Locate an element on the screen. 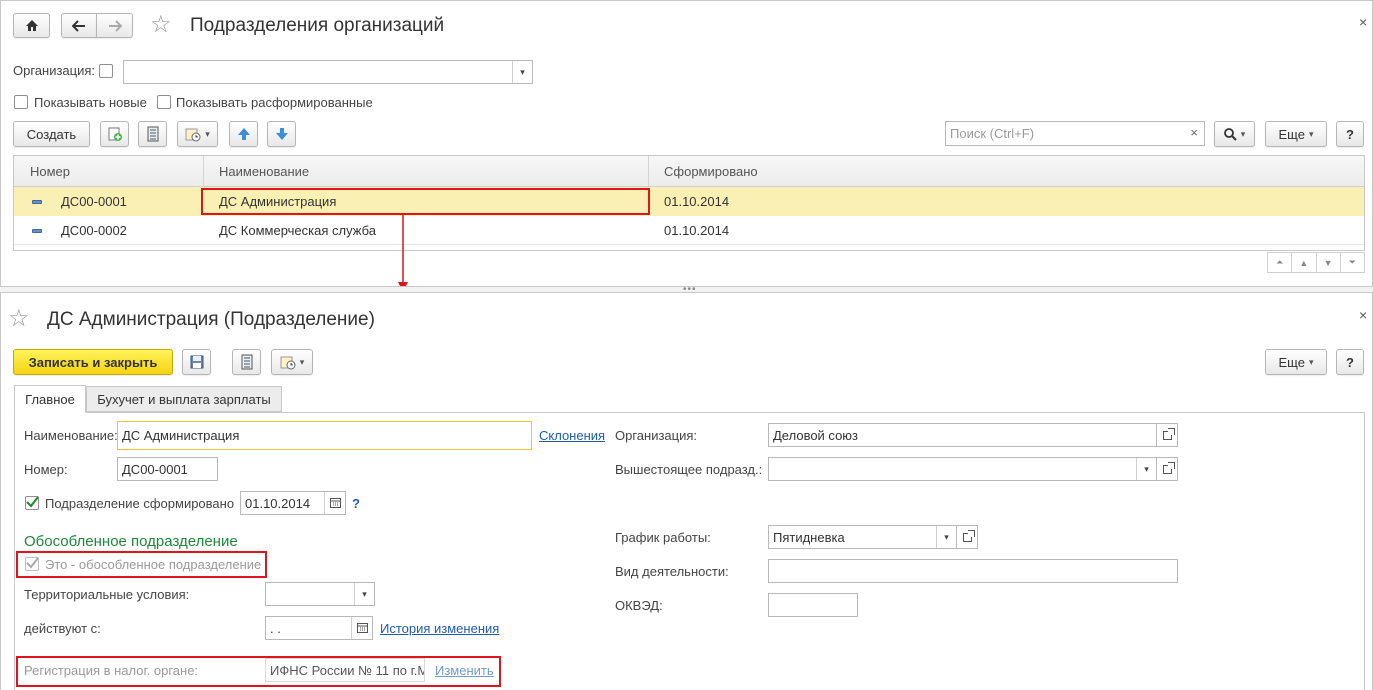 Image resolution: width=1373 pixels, height=690 pixels. effective-from-field: . . is located at coordinates (319, 628).